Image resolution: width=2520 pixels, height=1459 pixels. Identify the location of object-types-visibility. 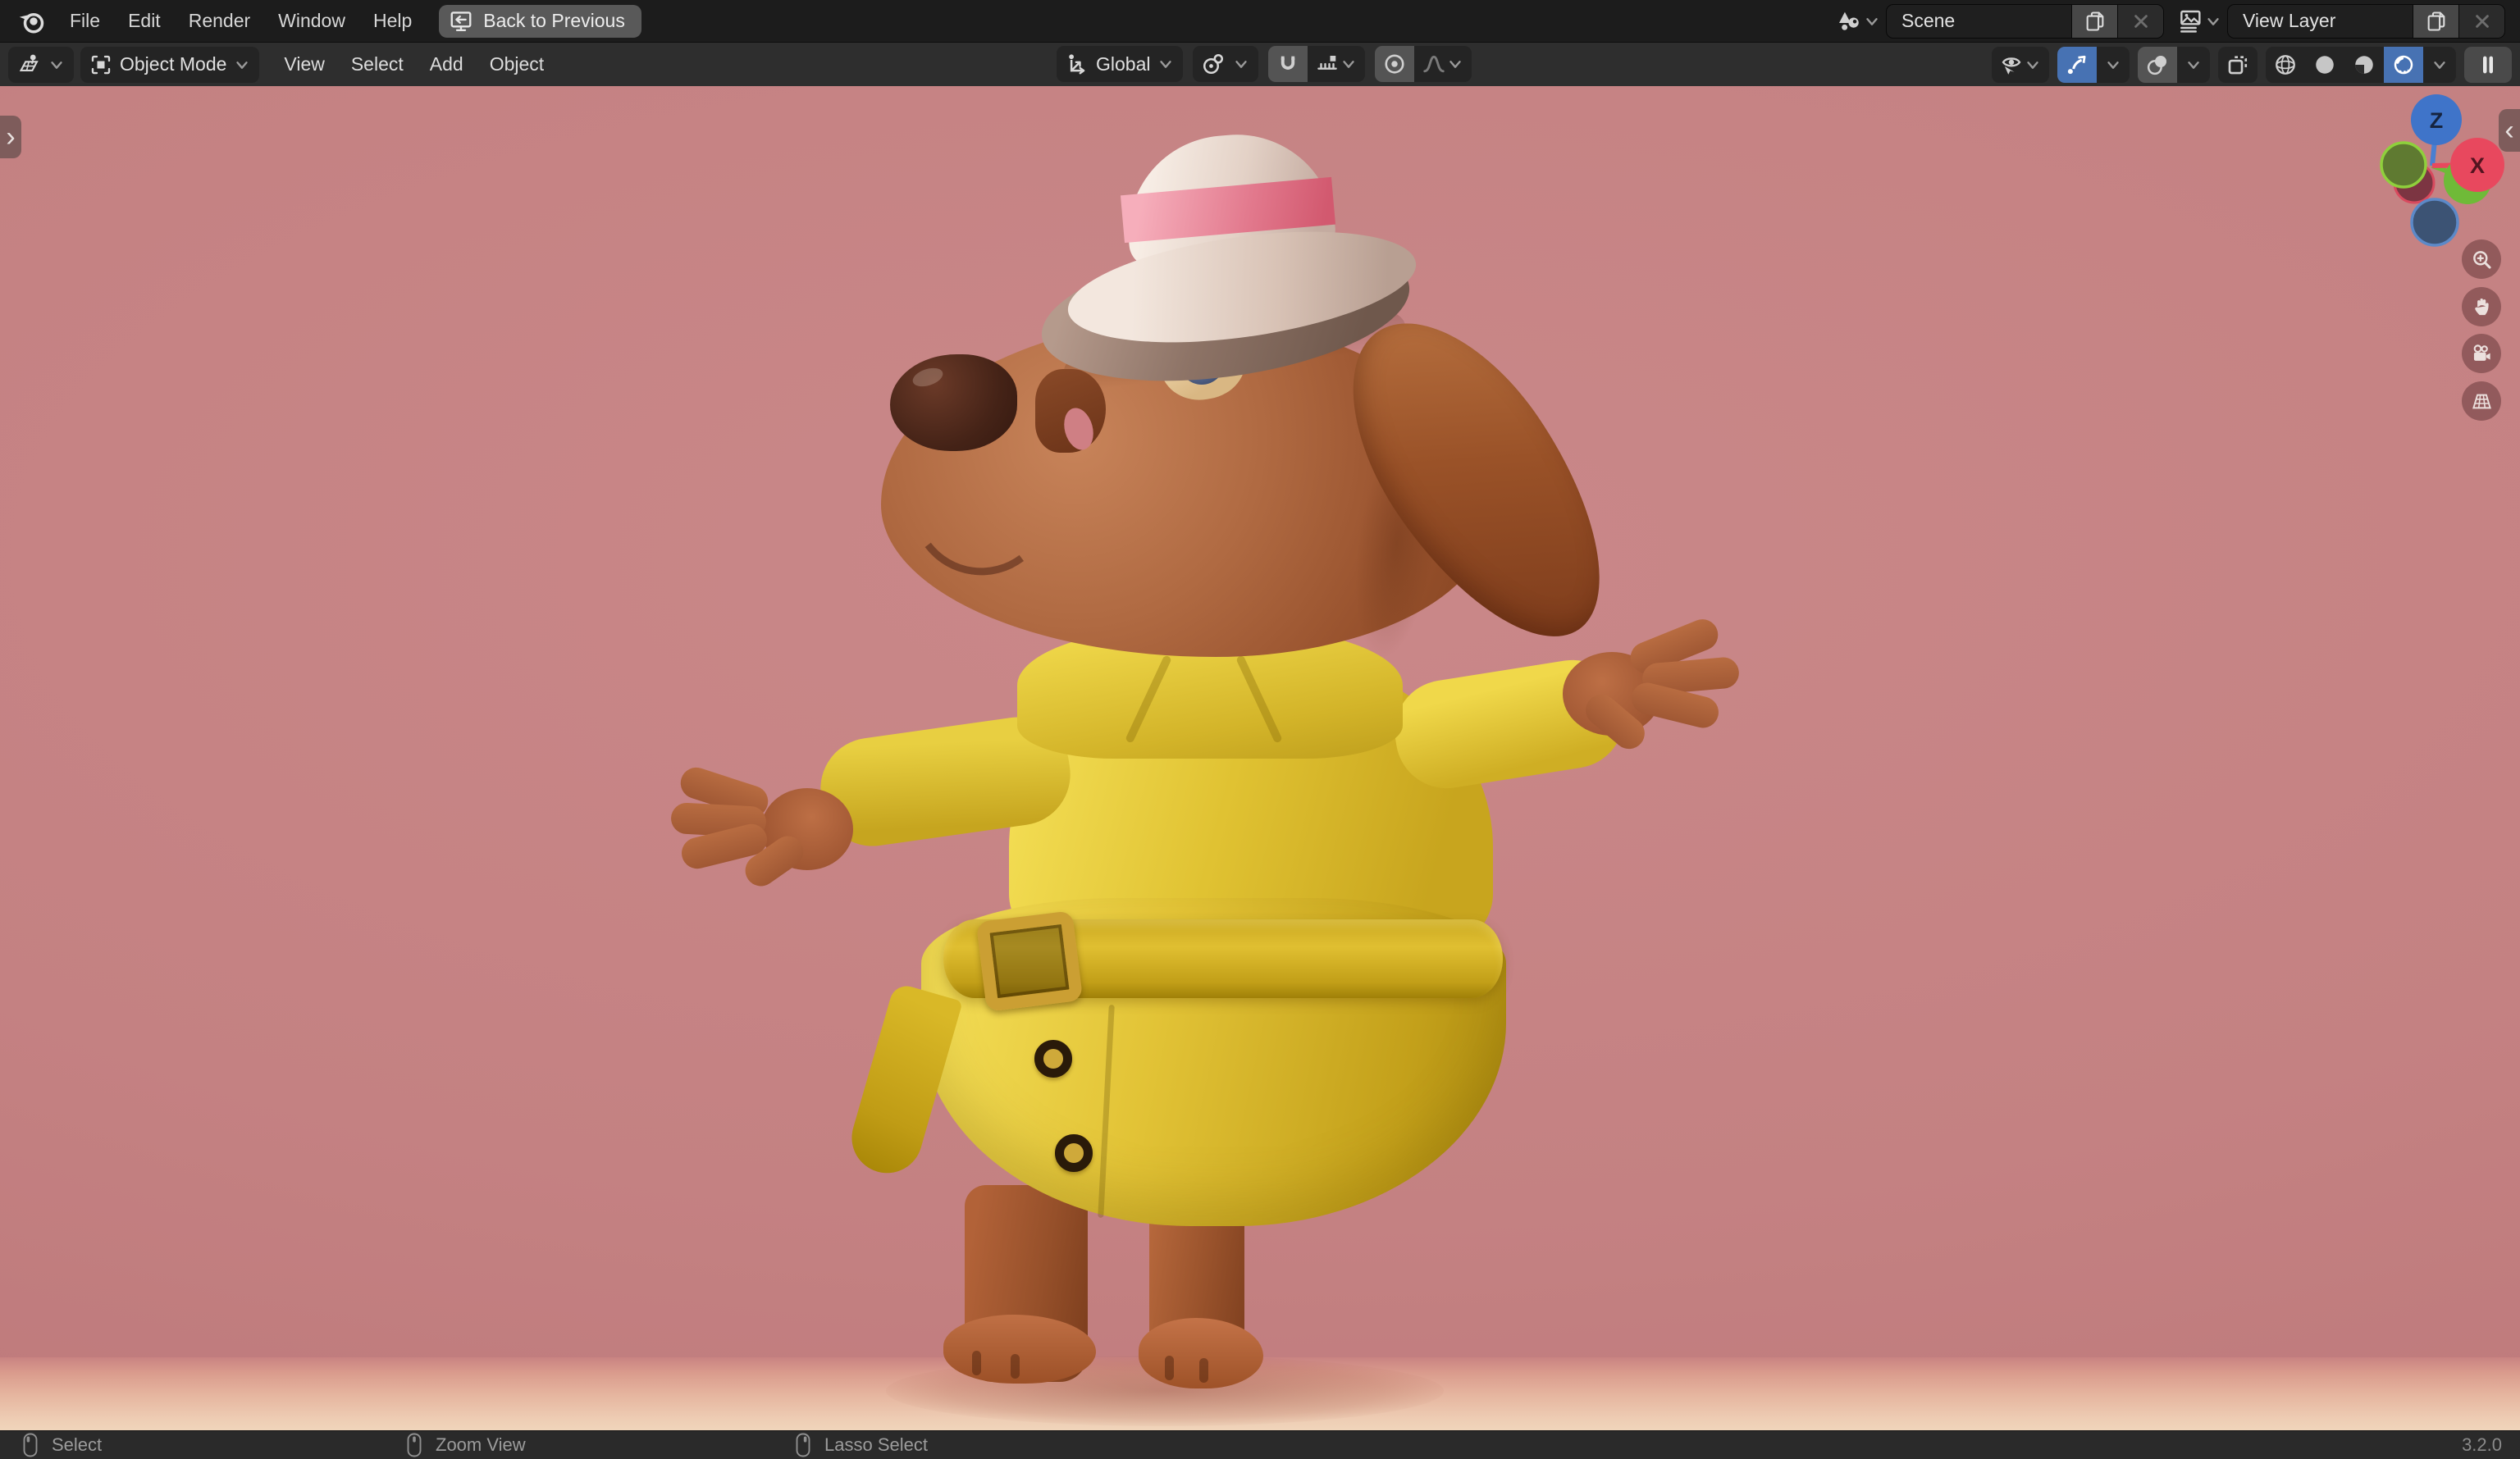
(2020, 65).